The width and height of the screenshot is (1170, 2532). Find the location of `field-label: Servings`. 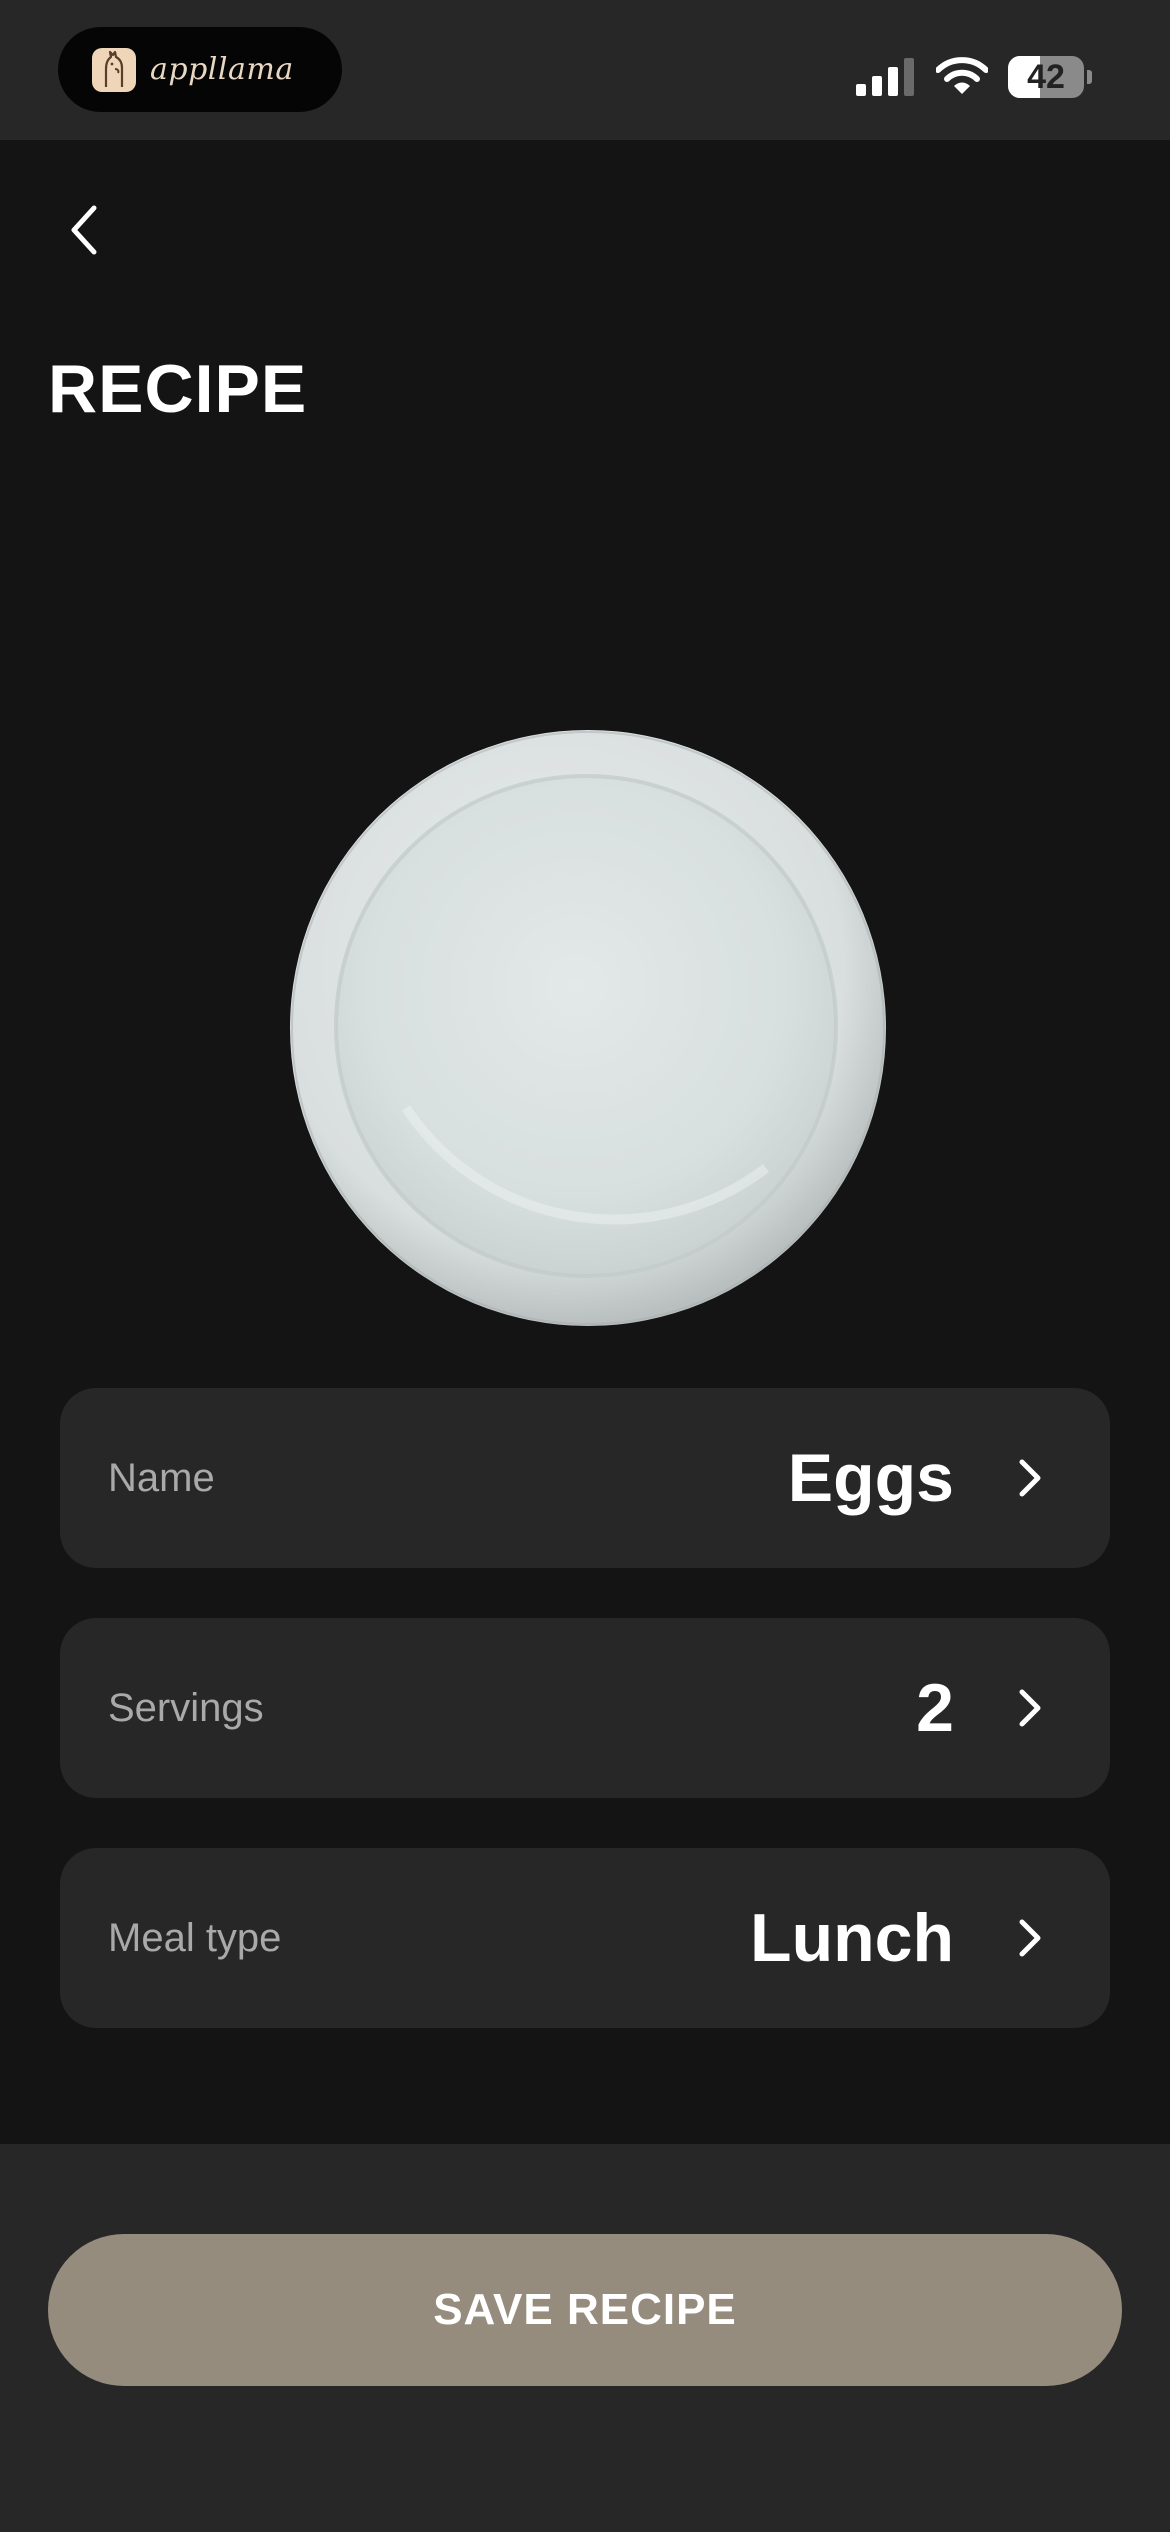

field-label: Servings is located at coordinates (186, 1707).